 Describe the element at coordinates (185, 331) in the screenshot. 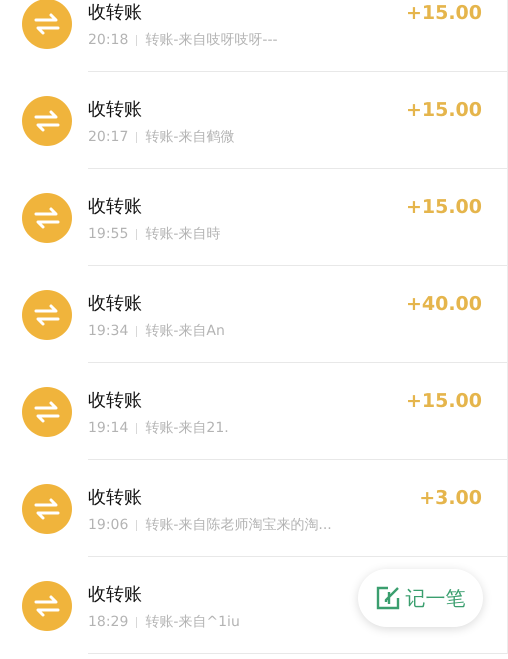

I see `transaction-note: 转账-来自An` at that location.